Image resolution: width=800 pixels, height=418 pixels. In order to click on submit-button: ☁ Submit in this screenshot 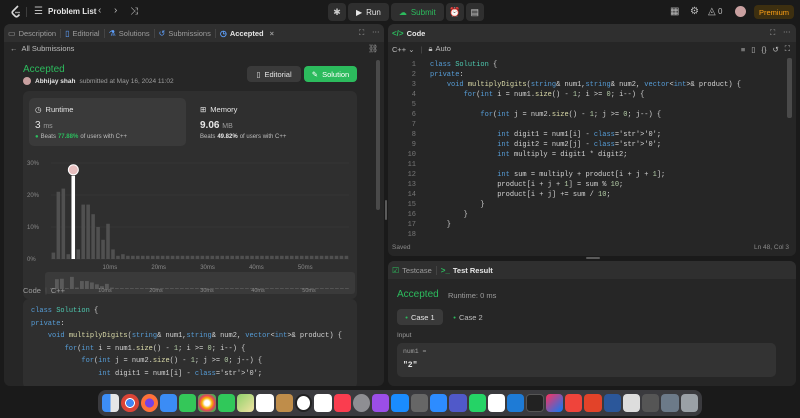, I will do `click(417, 12)`.